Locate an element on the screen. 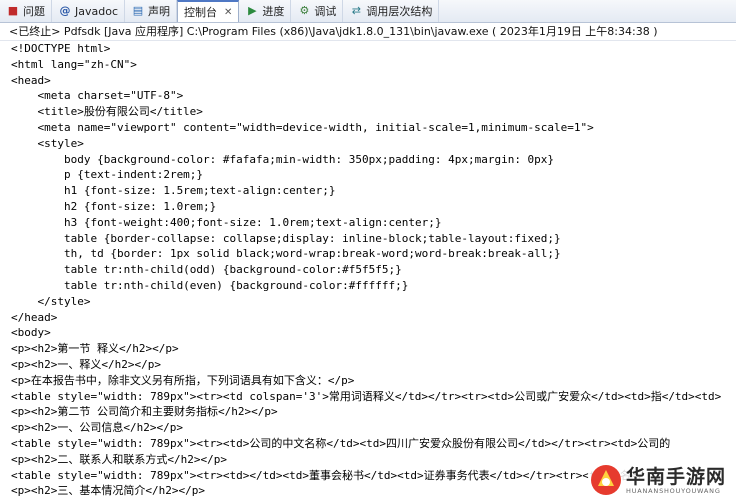 This screenshot has height=501, width=736. console-line: </head> is located at coordinates (34, 317).